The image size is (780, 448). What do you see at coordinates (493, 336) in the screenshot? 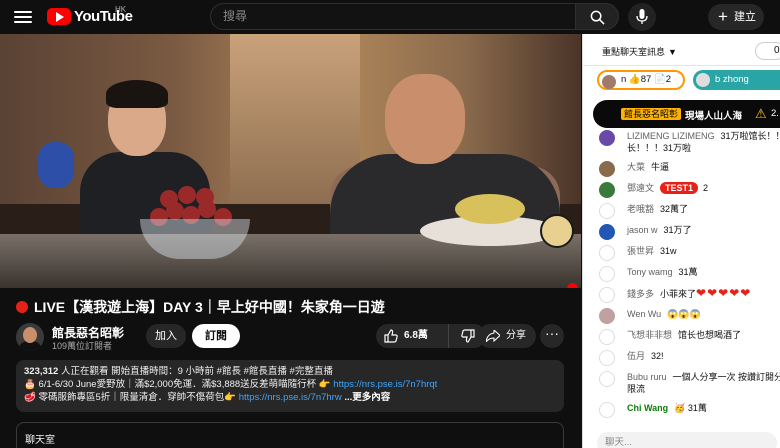
I see `share-arrow-icon` at bounding box center [493, 336].